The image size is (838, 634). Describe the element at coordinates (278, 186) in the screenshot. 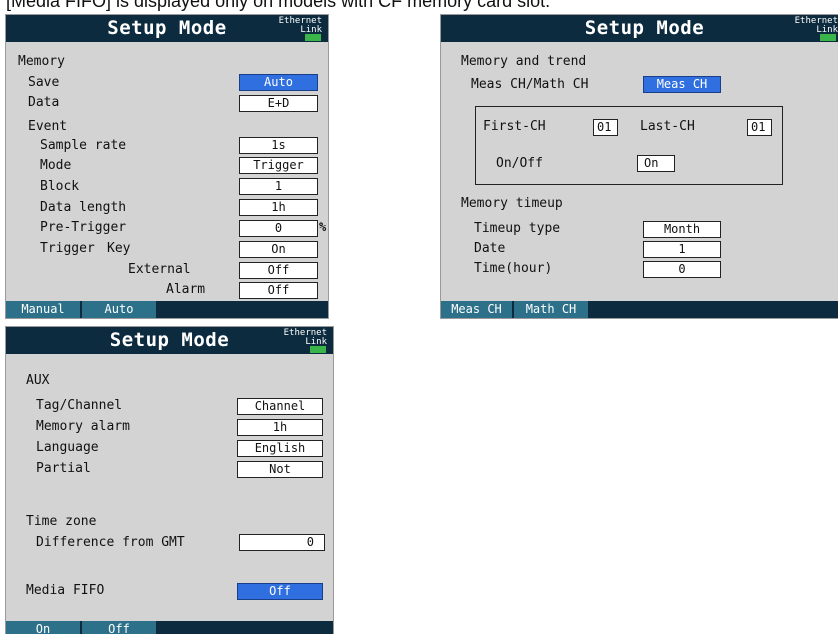

I see `block-field: 1` at that location.